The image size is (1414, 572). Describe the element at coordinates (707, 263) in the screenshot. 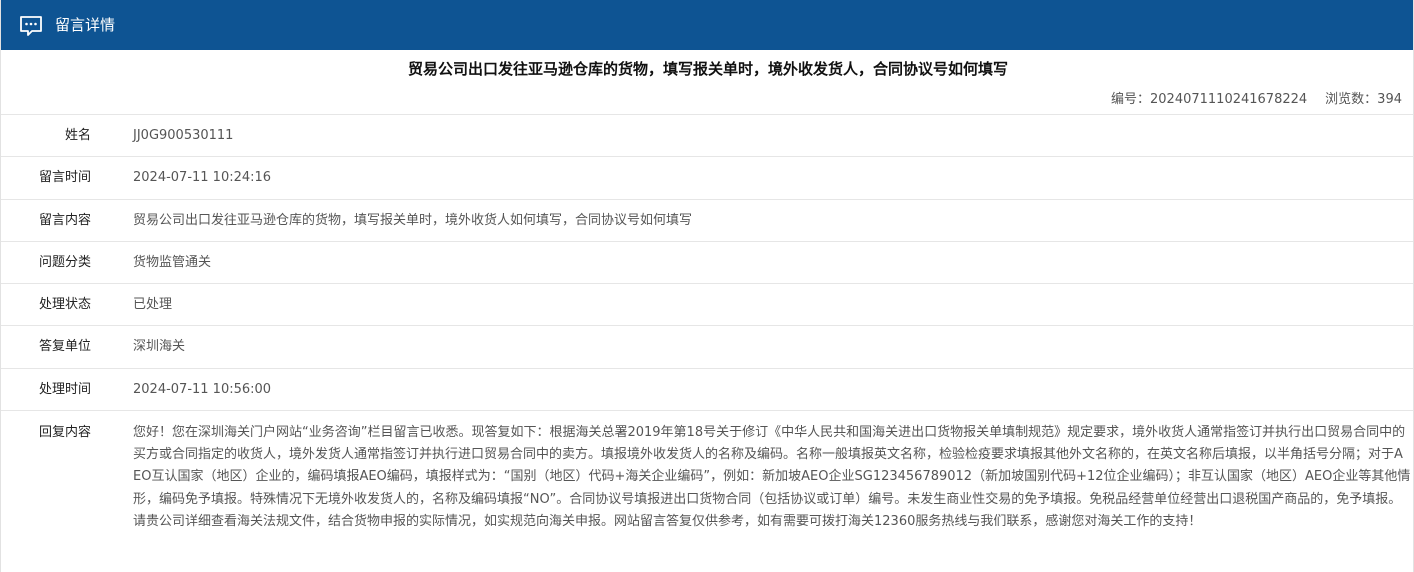

I see `field-row-category: 问题分类 货物监管通关` at that location.